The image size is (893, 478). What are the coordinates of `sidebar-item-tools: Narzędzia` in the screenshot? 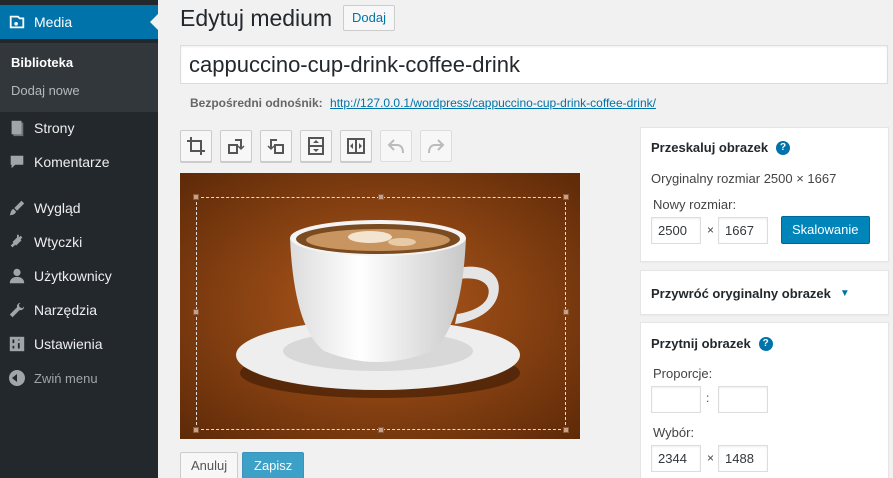 It's located at (79, 310).